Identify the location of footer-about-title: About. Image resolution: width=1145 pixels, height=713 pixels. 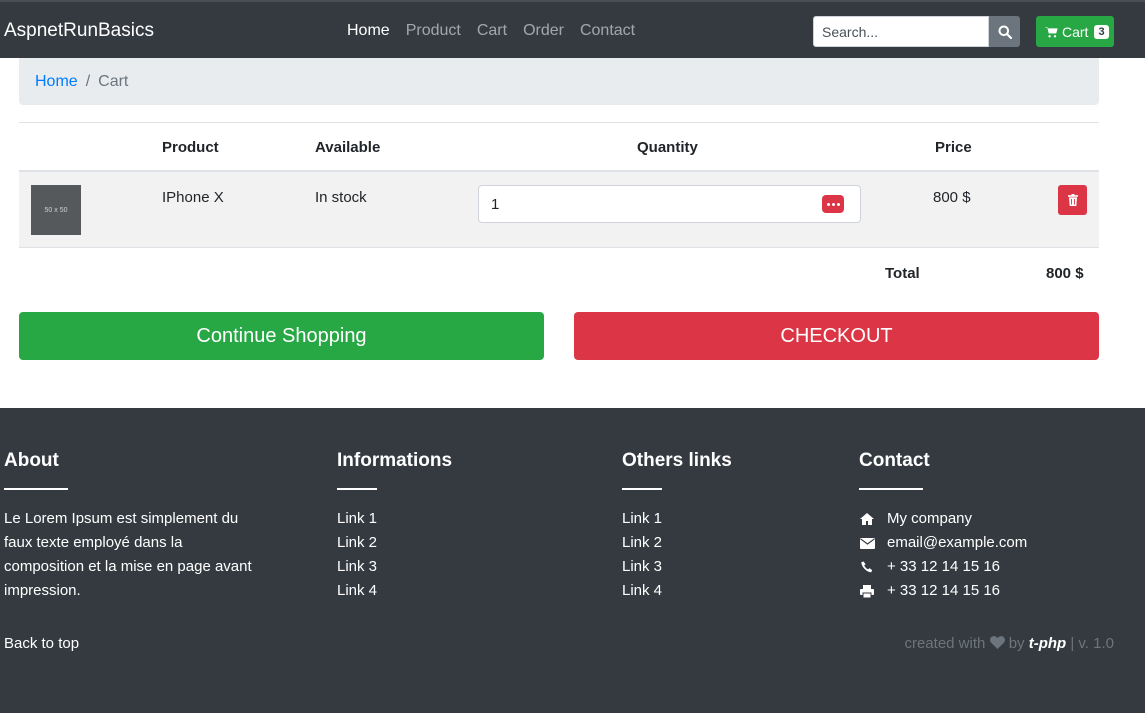
(31, 460).